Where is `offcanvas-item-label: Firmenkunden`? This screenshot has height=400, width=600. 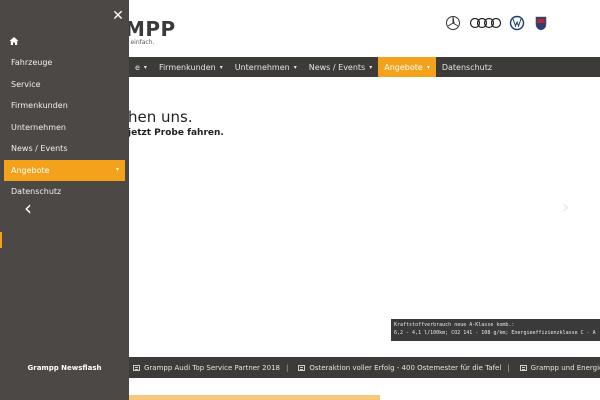 offcanvas-item-label: Firmenkunden is located at coordinates (39, 106).